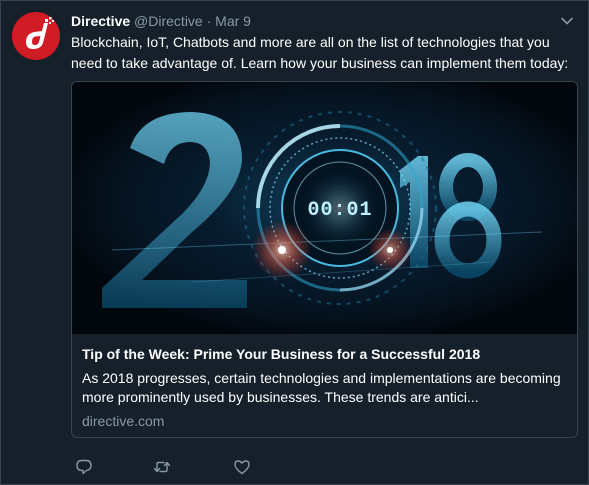 The width and height of the screenshot is (589, 485). What do you see at coordinates (314, 22) in the screenshot?
I see `tweet-header: Directive @Directive · Mar 9` at bounding box center [314, 22].